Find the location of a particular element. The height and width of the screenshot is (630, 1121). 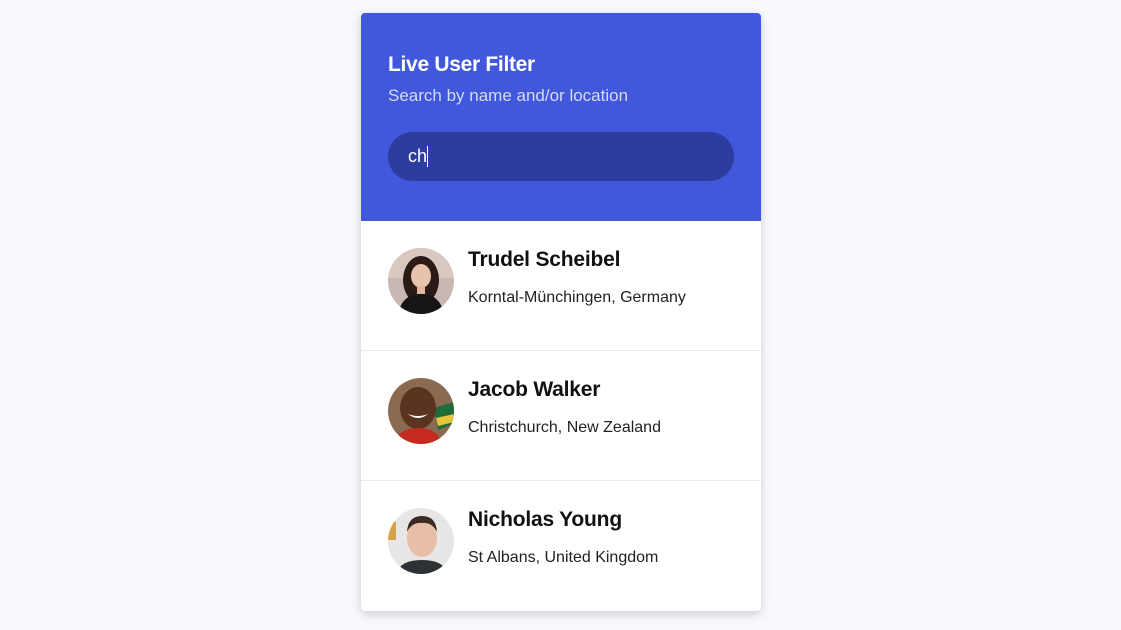

page-title: Live User Filter is located at coordinates (461, 64).